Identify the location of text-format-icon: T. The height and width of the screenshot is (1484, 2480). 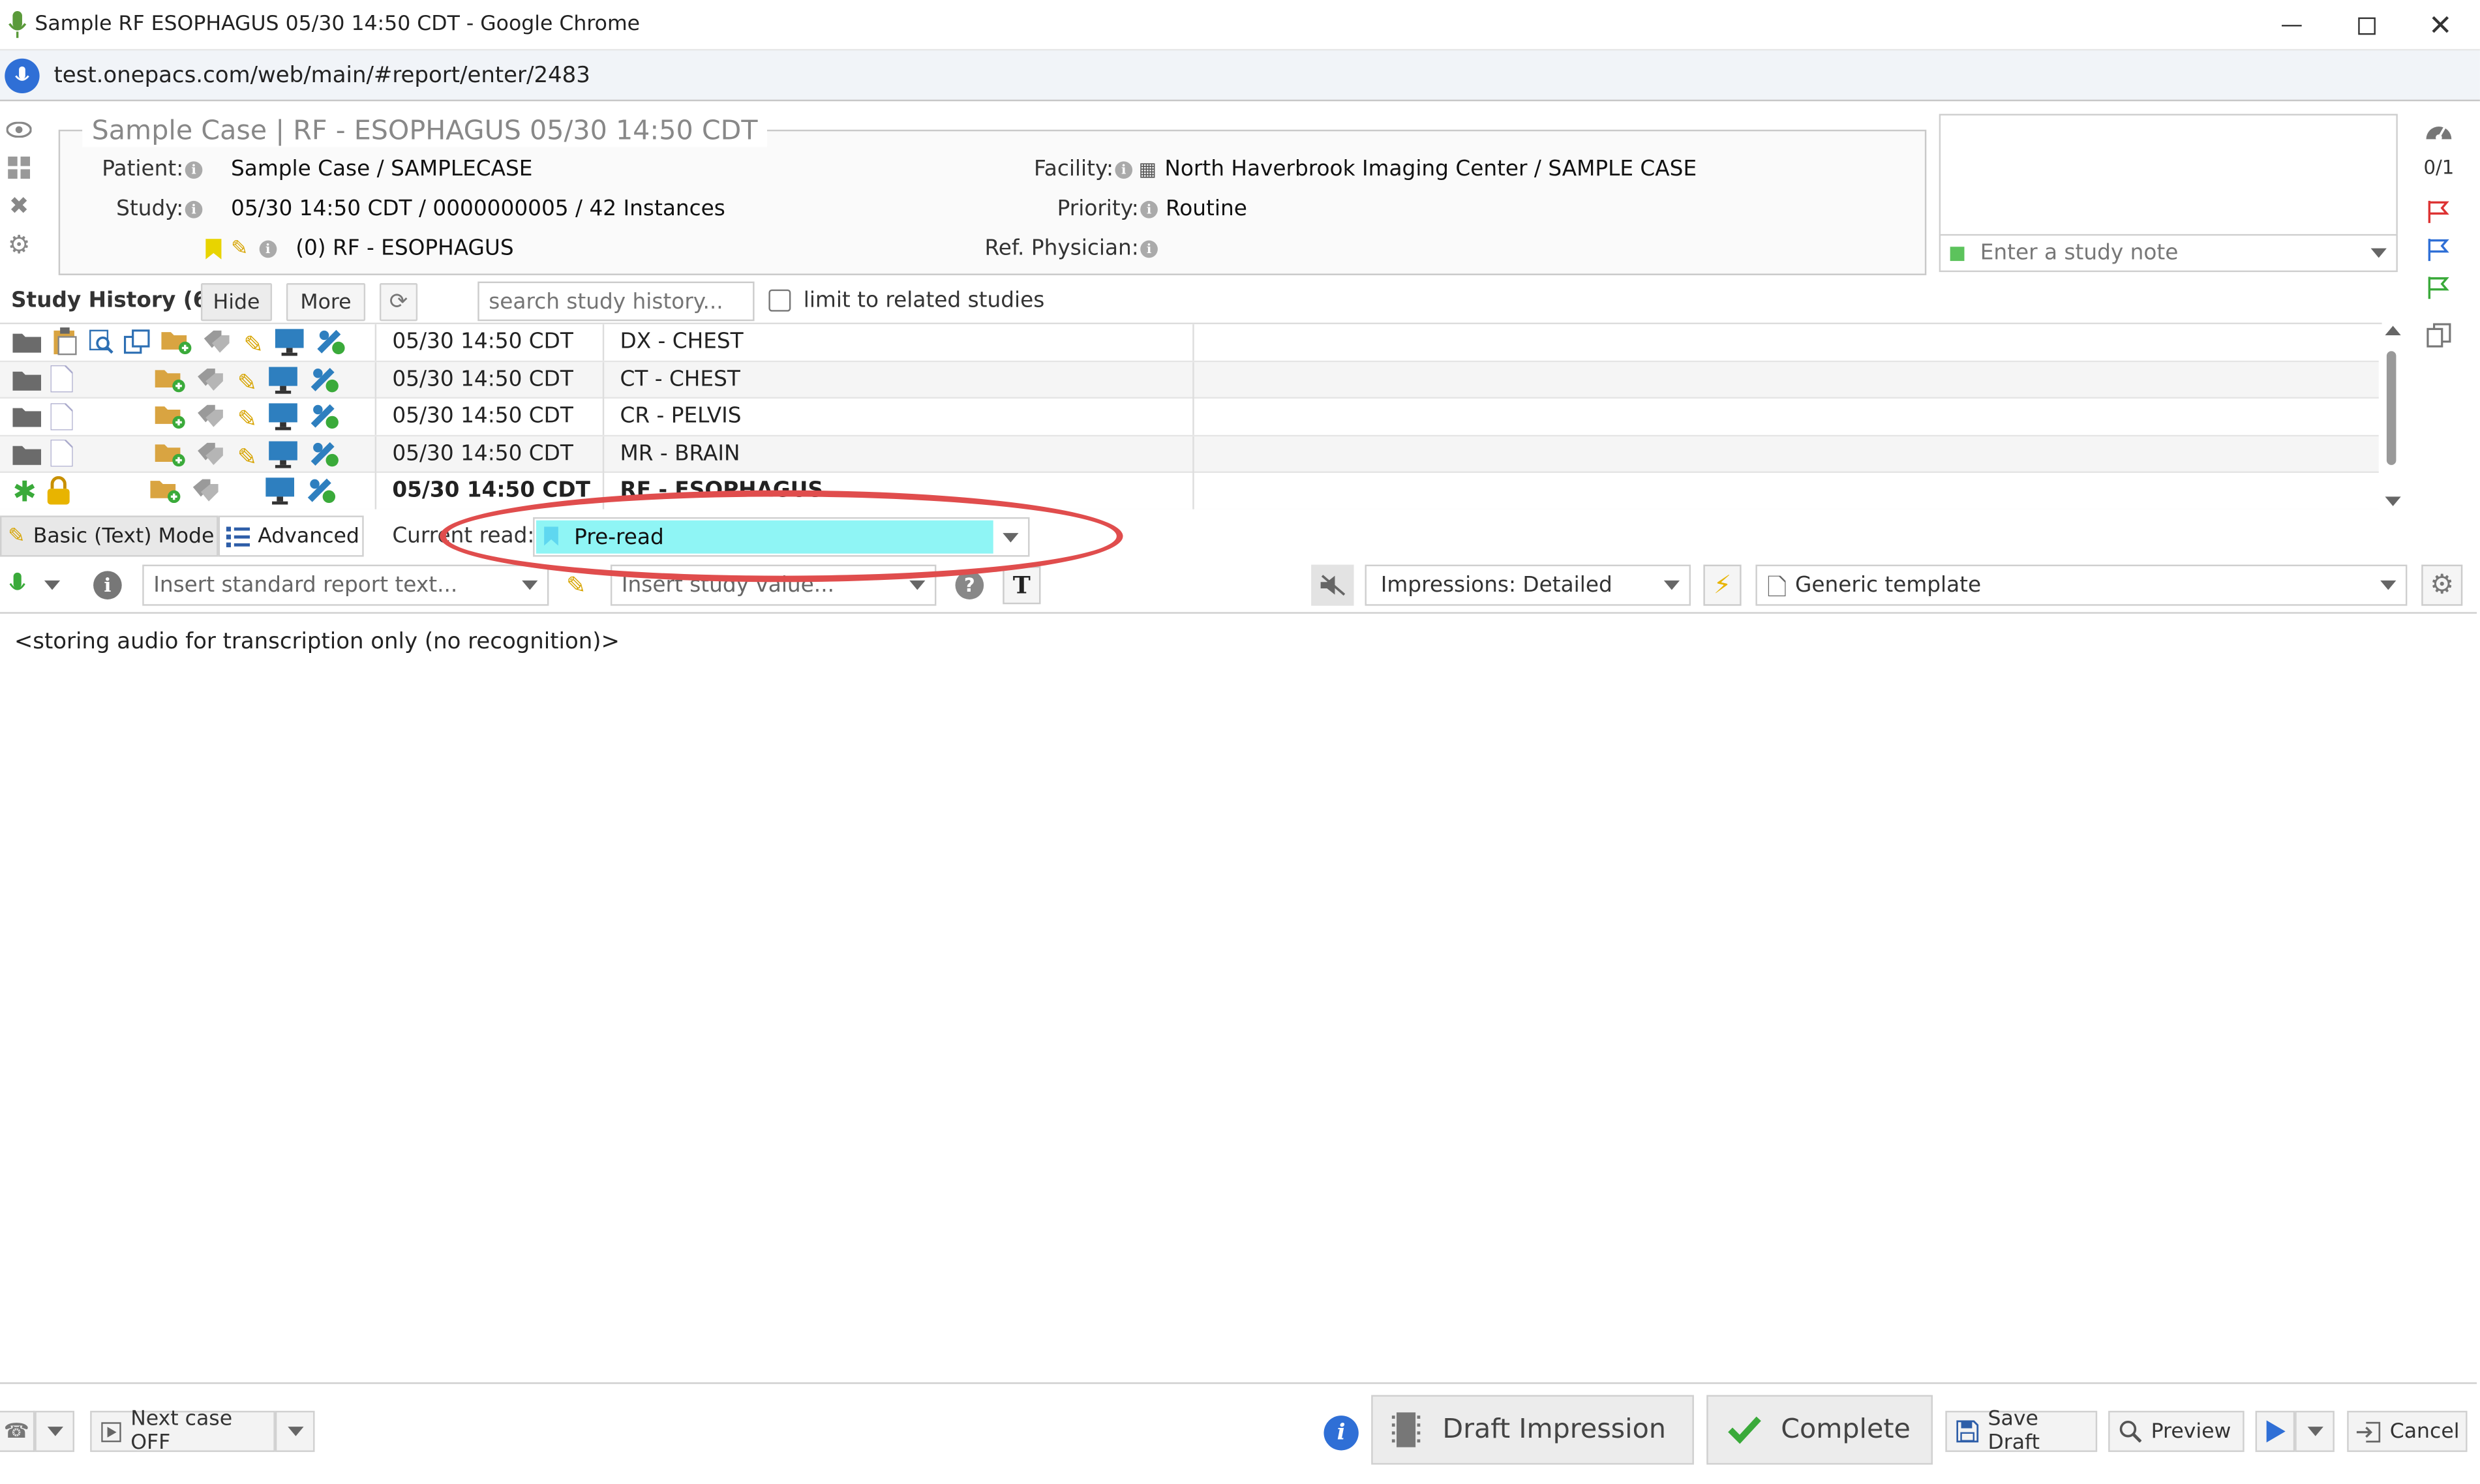
(1022, 585).